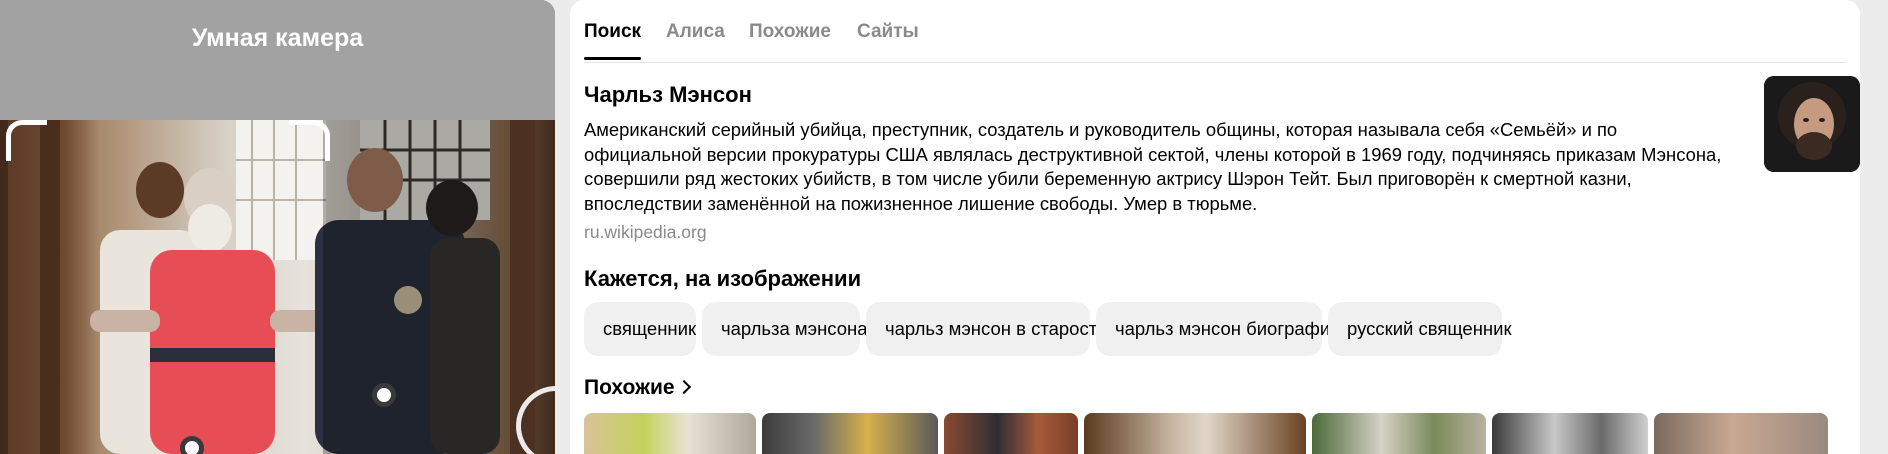  Describe the element at coordinates (785, 329) in the screenshot. I see `chip-suggestion: чарльза мэнсона` at that location.